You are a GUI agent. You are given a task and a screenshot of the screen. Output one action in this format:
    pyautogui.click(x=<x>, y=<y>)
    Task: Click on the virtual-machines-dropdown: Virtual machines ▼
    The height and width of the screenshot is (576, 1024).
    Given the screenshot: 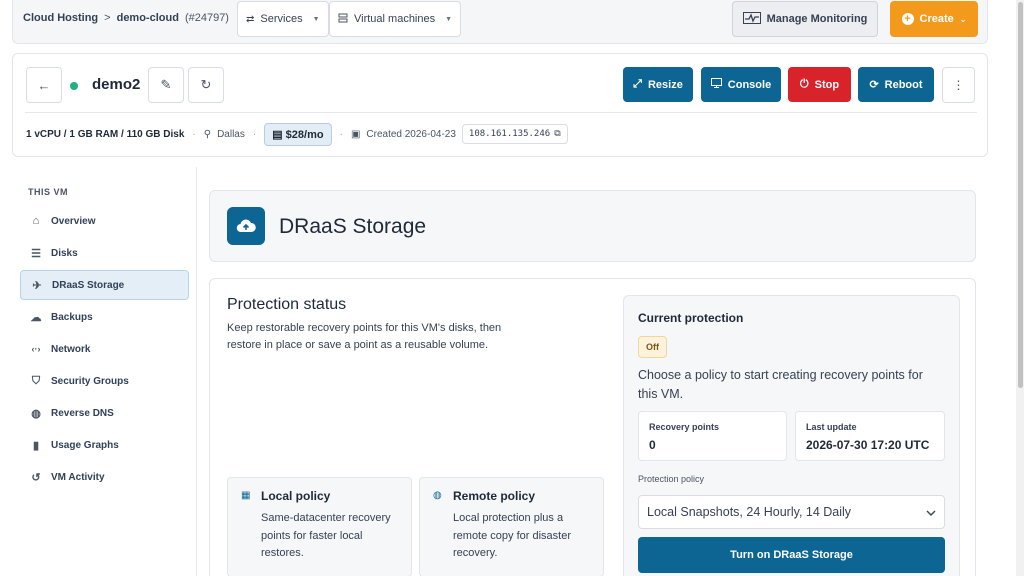 What is the action you would take?
    pyautogui.click(x=395, y=19)
    